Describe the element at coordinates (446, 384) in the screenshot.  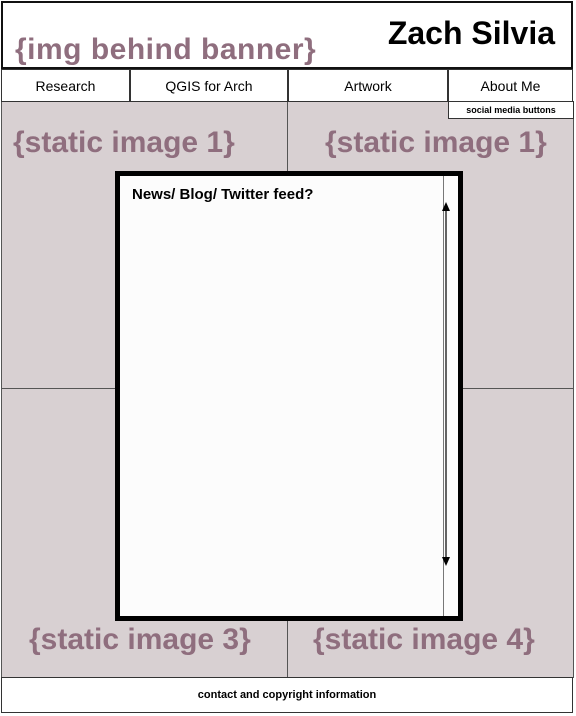
I see `scrollbar-arrows` at that location.